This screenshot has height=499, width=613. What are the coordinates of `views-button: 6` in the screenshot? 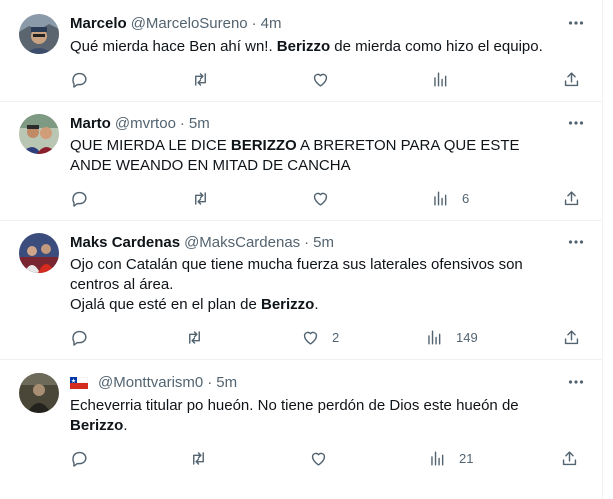 It's located at (450, 198).